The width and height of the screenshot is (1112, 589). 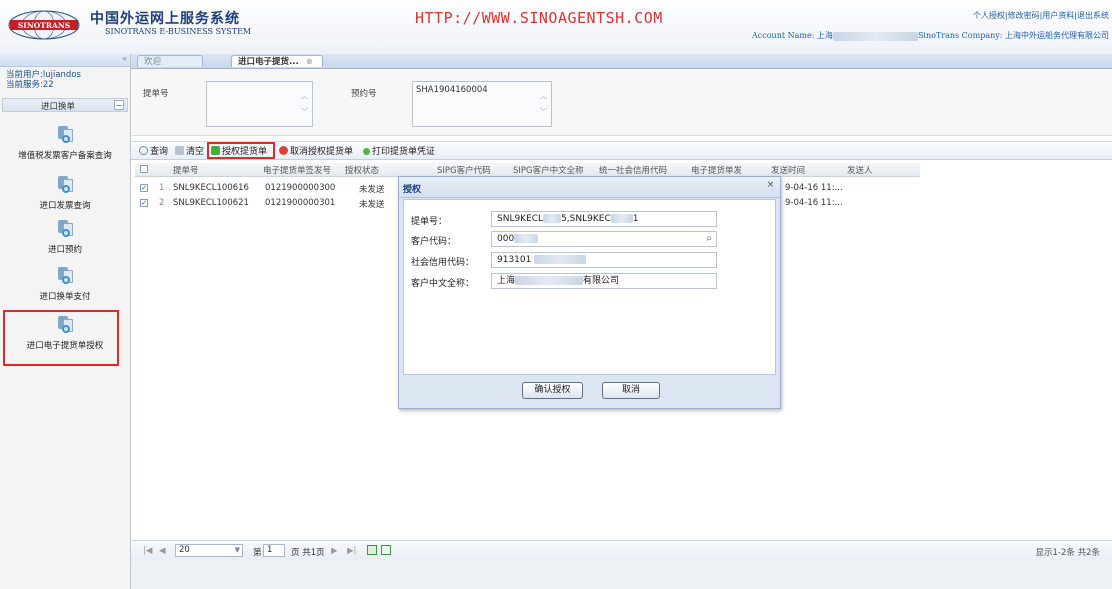 I want to click on top-links: 个人授权|修改密码|用户资料|退出系统, so click(x=1040, y=15).